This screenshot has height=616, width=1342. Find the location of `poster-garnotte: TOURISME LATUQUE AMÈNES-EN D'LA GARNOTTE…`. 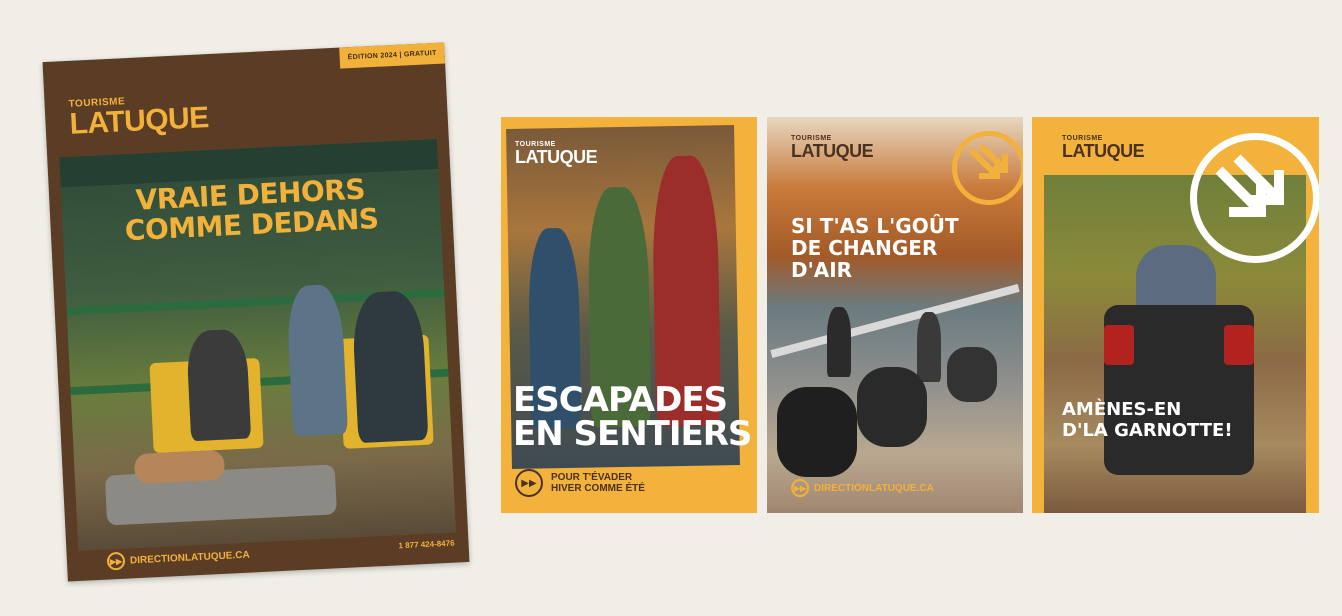

poster-garnotte: TOURISME LATUQUE AMÈNES-EN D'LA GARNOTTE… is located at coordinates (1175, 315).